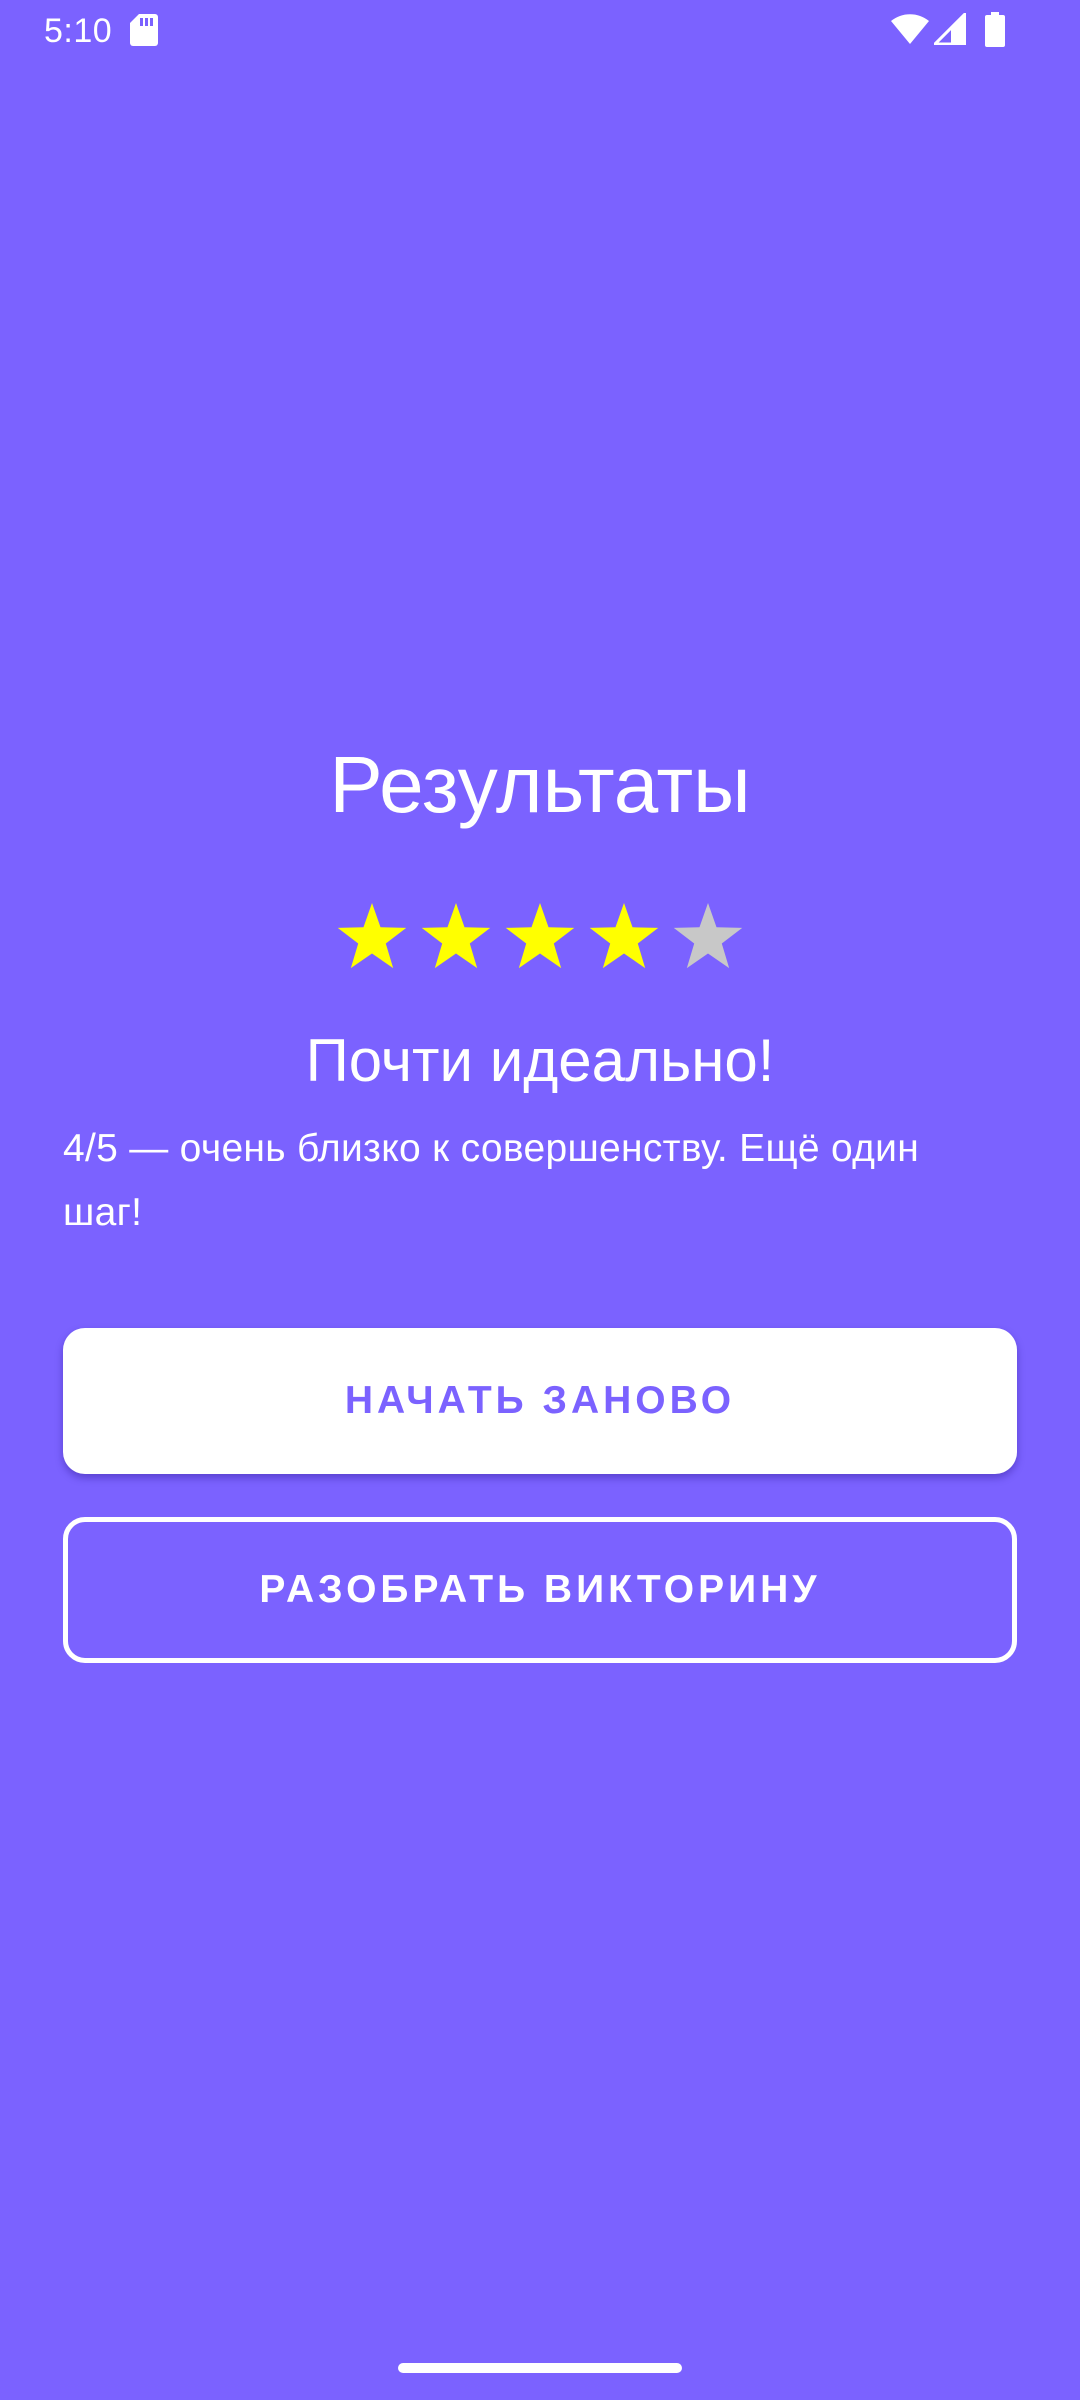 This screenshot has width=1080, height=2400. Describe the element at coordinates (78, 31) in the screenshot. I see `status-time: 5:10` at that location.